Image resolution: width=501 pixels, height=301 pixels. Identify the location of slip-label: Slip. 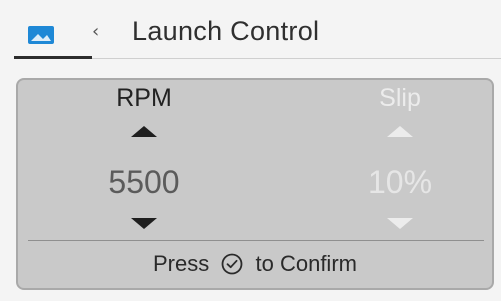
(400, 98).